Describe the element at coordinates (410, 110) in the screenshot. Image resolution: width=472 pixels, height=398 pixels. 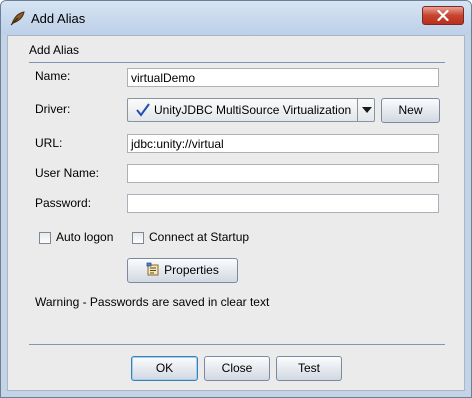
I see `new-driver-button: New` at that location.